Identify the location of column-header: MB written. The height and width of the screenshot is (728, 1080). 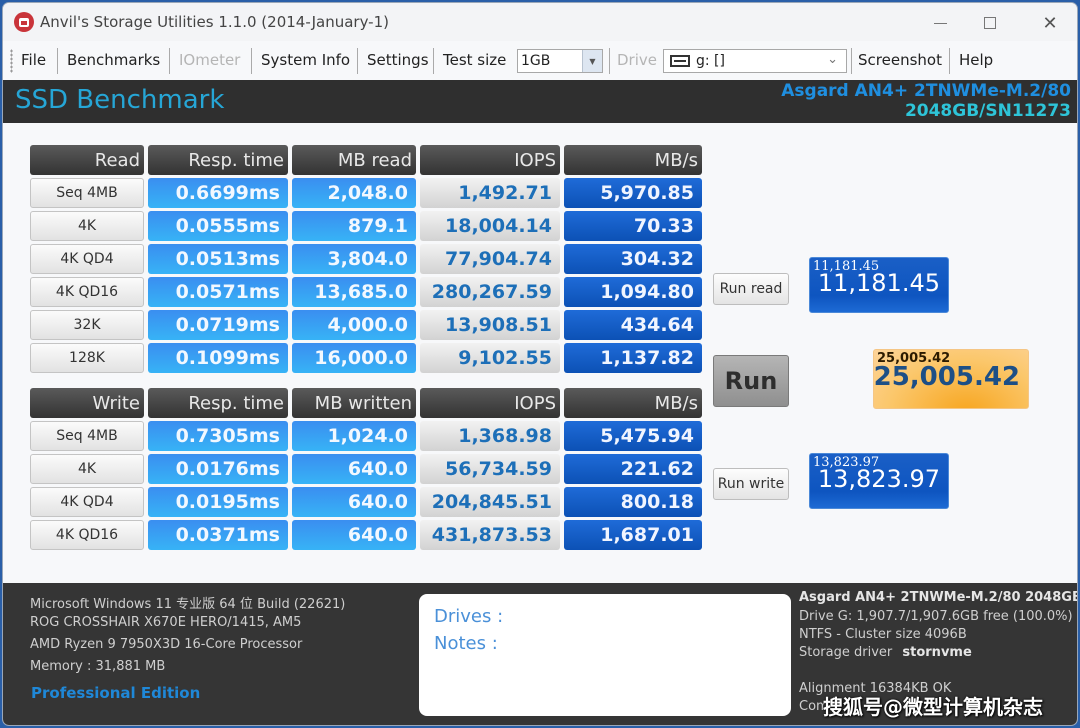
(354, 403).